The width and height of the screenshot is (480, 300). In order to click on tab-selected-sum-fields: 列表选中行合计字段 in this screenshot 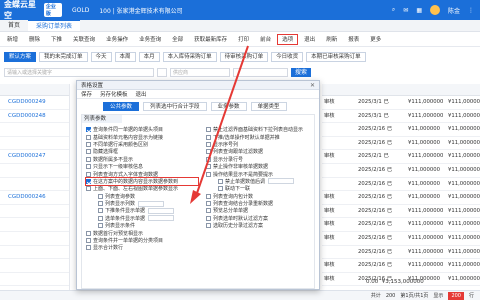, I will do `click(175, 106)`.